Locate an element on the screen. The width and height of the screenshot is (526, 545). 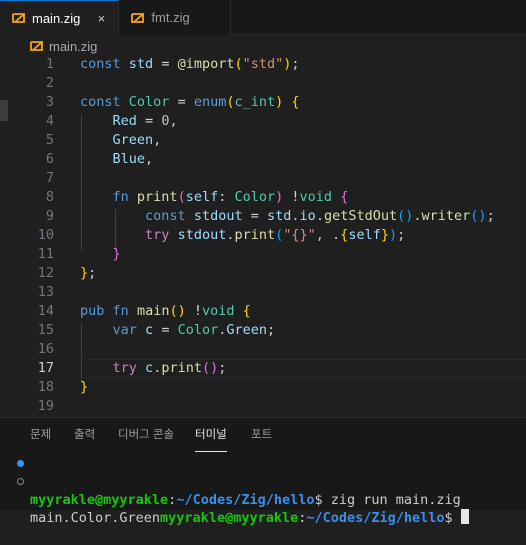
code-line: 14 pub fn main() !void { is located at coordinates (263, 311).